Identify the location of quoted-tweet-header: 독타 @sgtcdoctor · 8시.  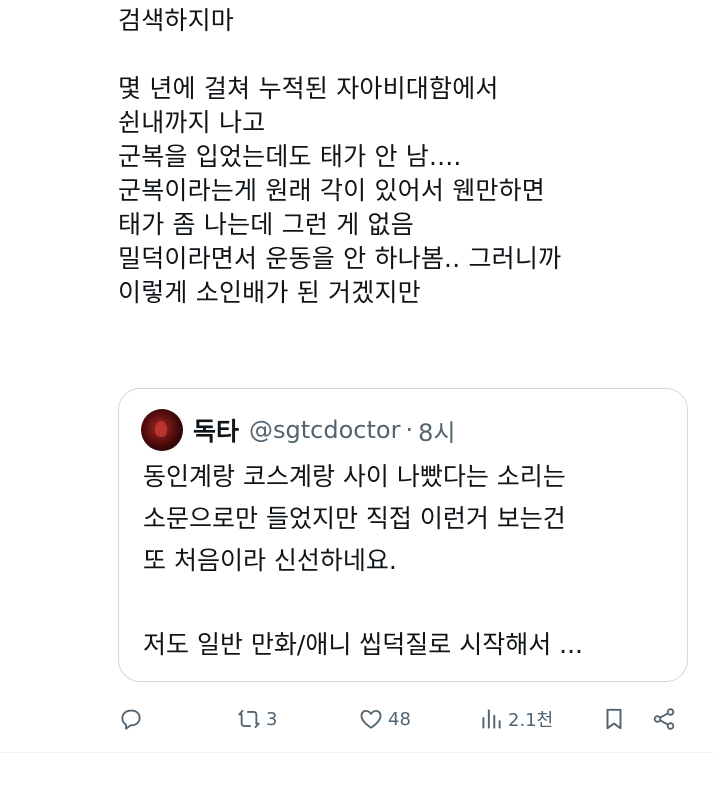
(298, 430).